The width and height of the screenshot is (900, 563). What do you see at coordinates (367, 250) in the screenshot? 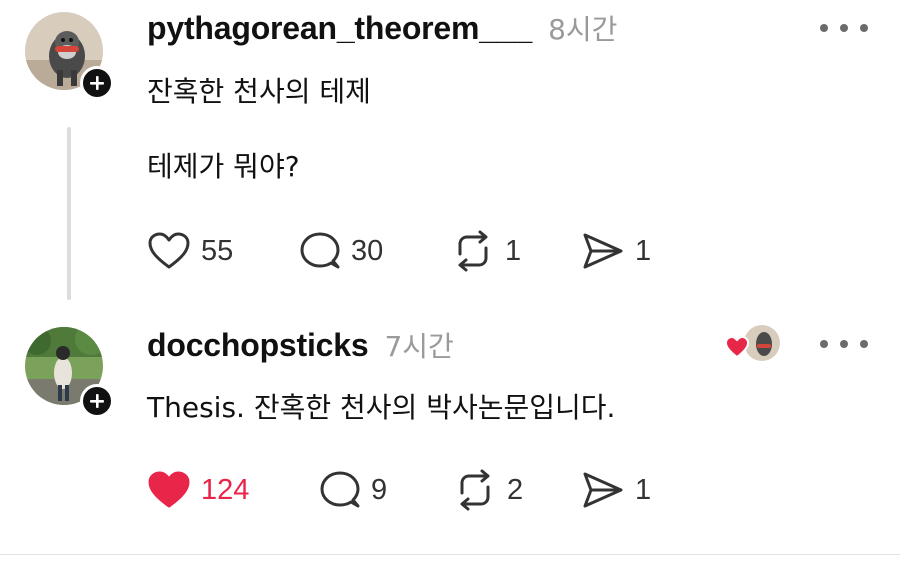
I see `comment-count: 30` at bounding box center [367, 250].